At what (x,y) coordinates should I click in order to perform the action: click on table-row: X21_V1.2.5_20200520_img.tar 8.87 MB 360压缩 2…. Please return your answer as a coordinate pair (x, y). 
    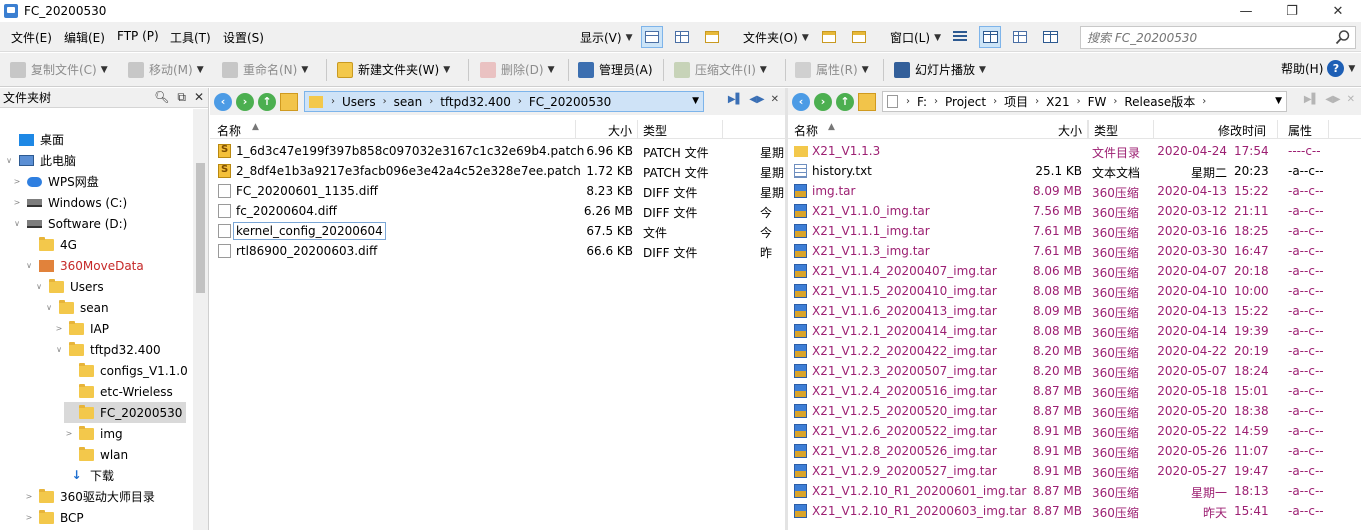
    Looking at the image, I should click on (1074, 411).